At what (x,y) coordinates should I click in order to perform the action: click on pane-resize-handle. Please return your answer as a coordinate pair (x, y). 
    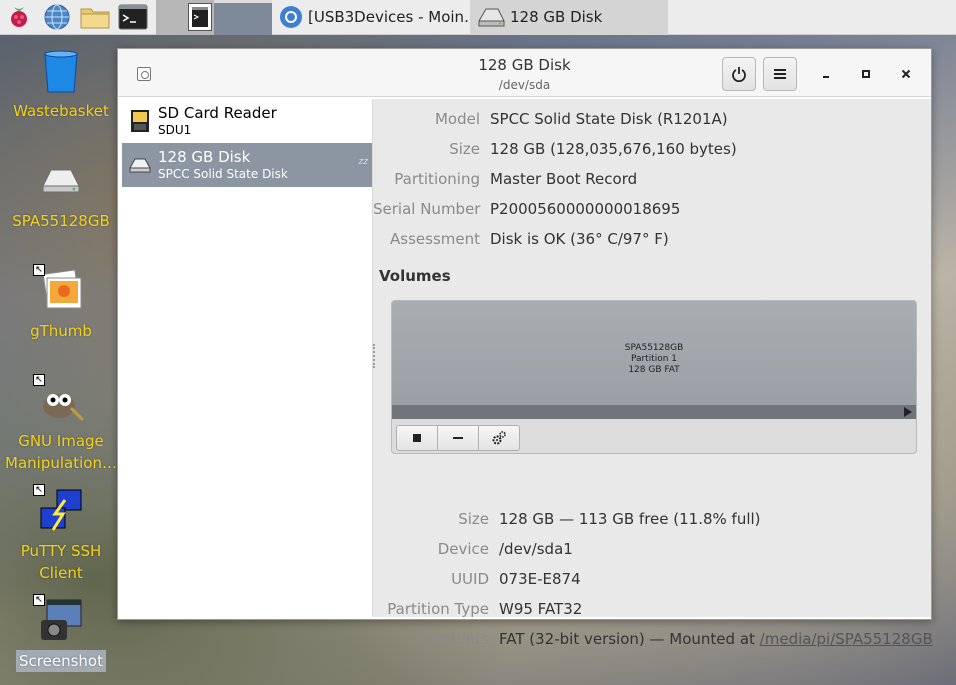
    Looking at the image, I should click on (374, 356).